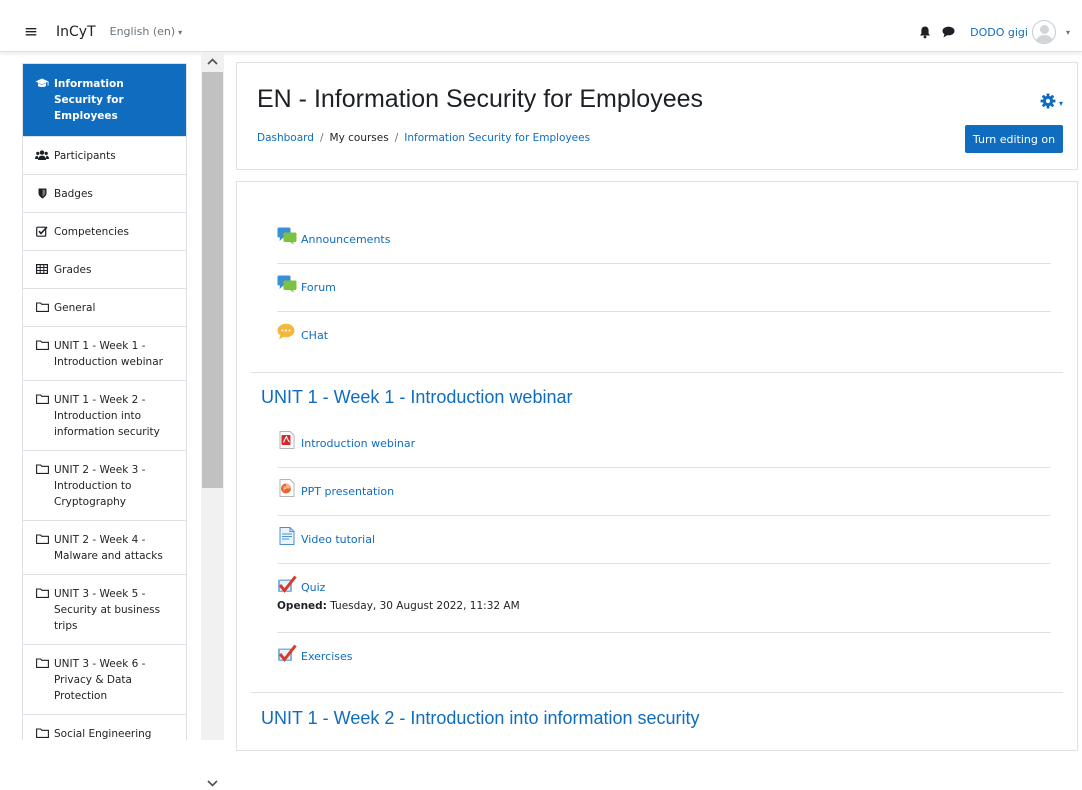 This screenshot has height=790, width=1082. What do you see at coordinates (1048, 103) in the screenshot?
I see `gear-icon` at bounding box center [1048, 103].